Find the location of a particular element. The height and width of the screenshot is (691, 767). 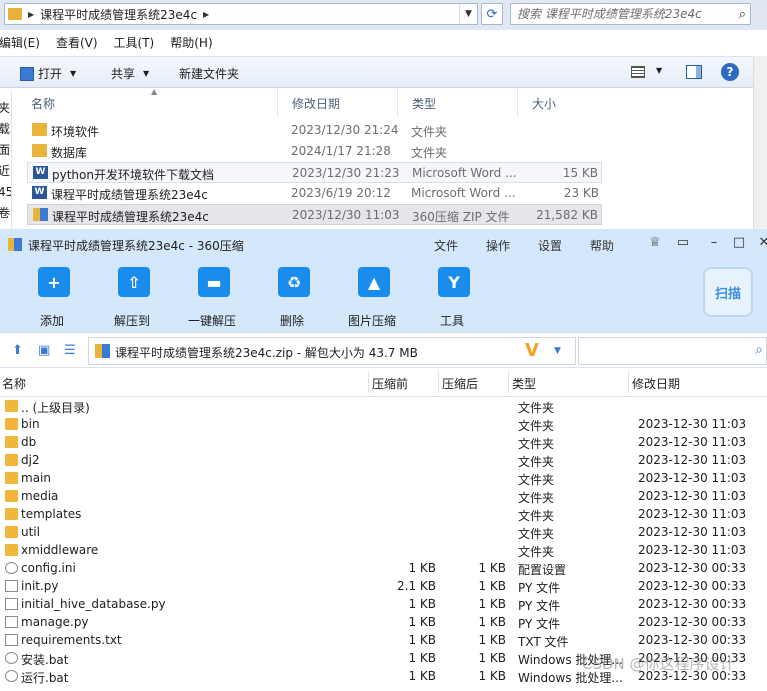

row-type: 文件夹 is located at coordinates (536, 534).